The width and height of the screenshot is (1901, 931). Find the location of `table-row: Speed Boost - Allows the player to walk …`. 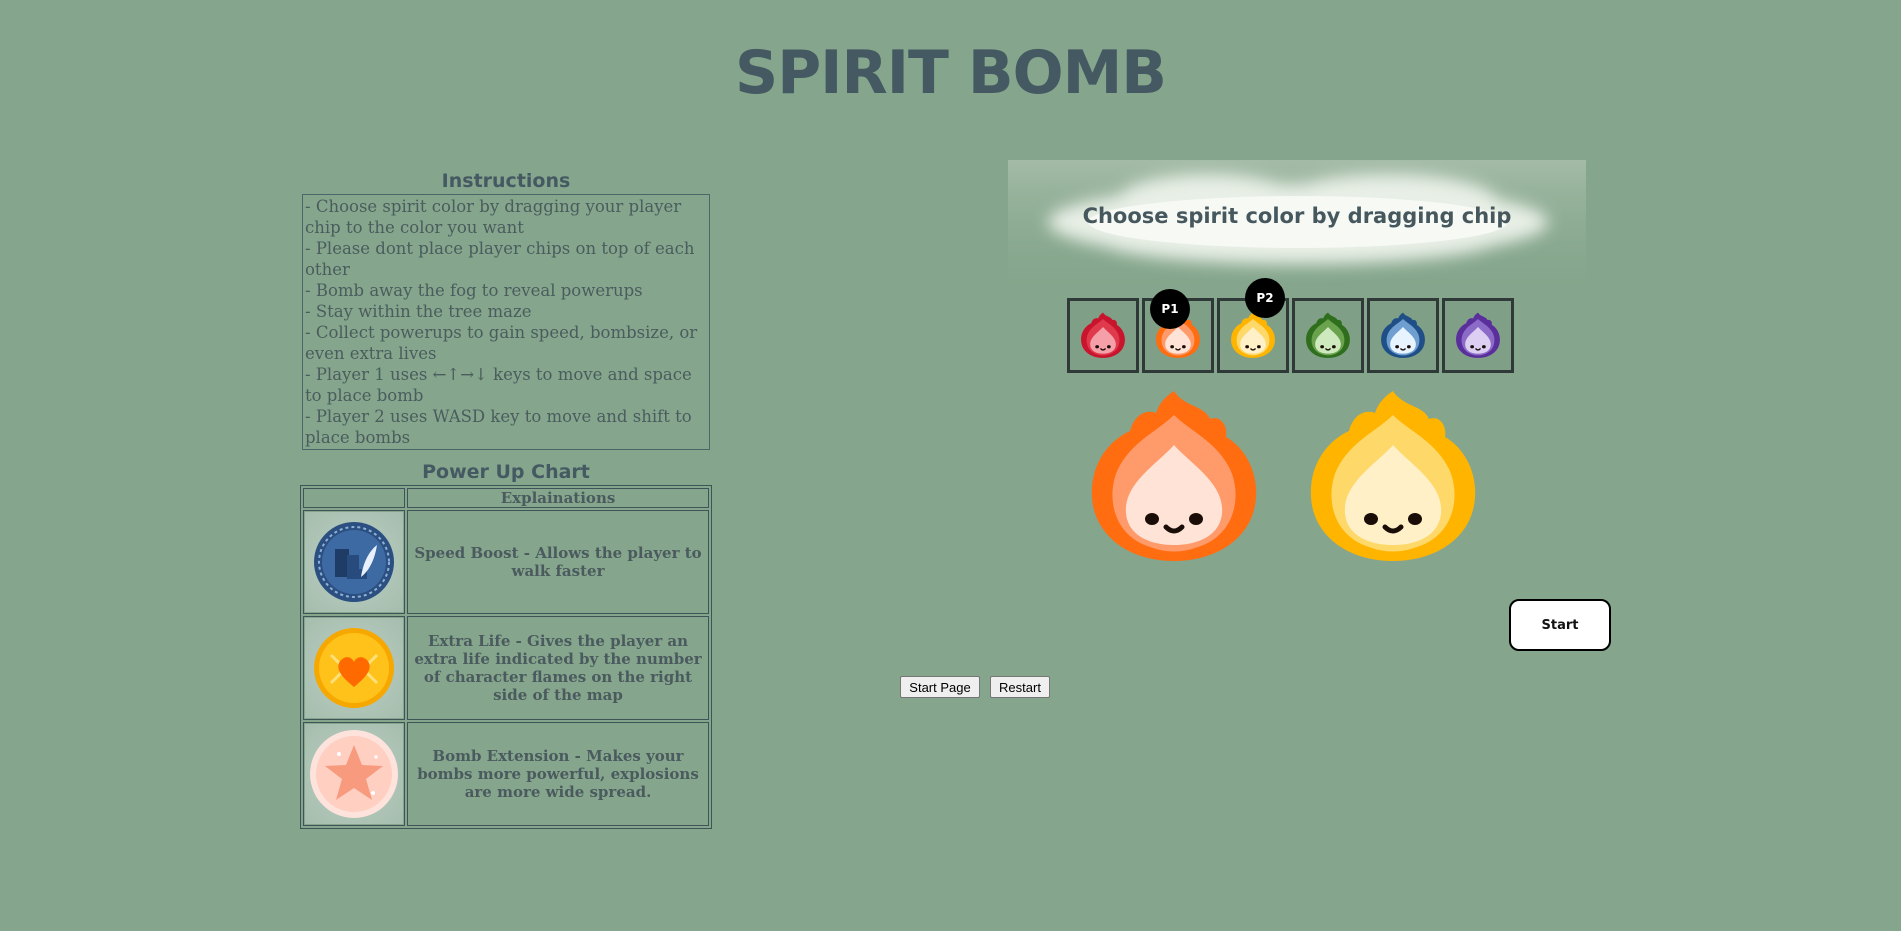

table-row: Speed Boost - Allows the player to walk … is located at coordinates (506, 562).